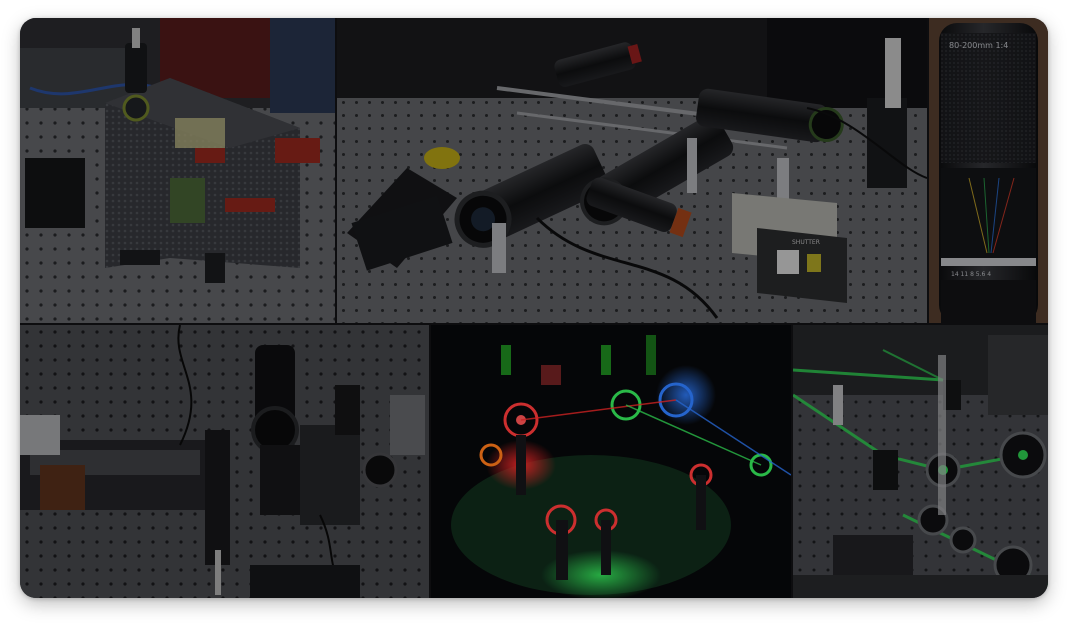 Image resolution: width=1080 pixels, height=629 pixels. I want to click on photo-lego-optics-build, so click(177, 170).